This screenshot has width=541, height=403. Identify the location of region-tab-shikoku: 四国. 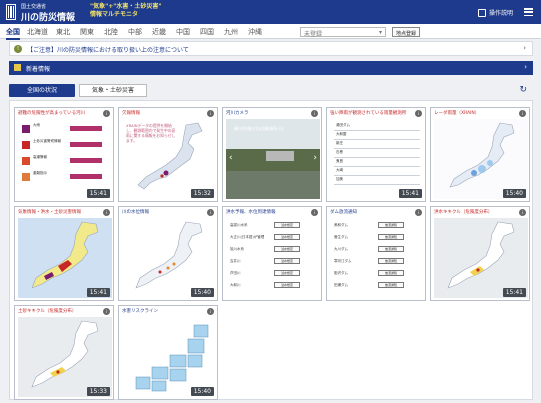
(207, 32).